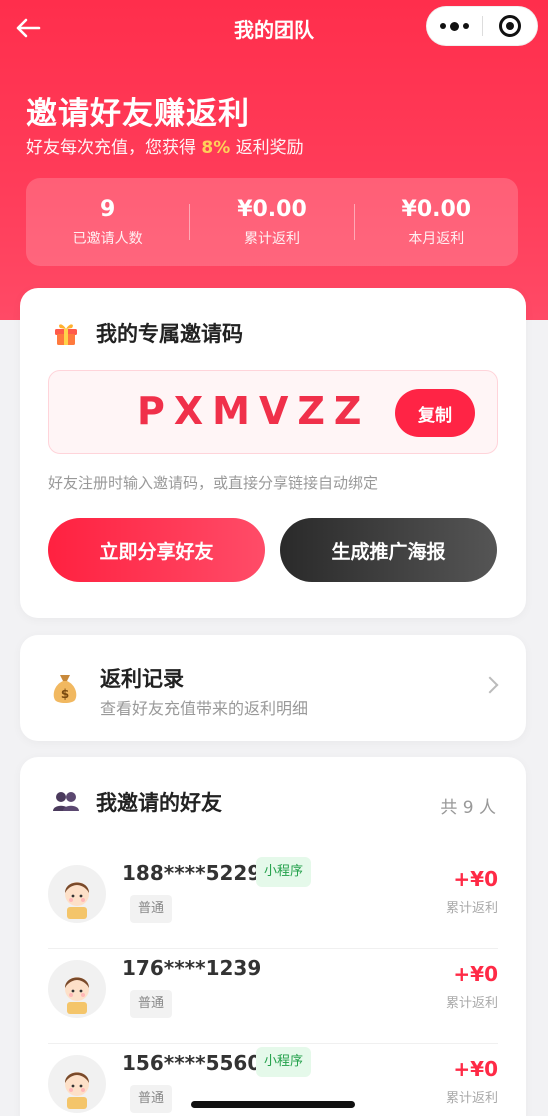 This screenshot has width=548, height=1116. I want to click on invite-code: PXMVZZ, so click(254, 411).